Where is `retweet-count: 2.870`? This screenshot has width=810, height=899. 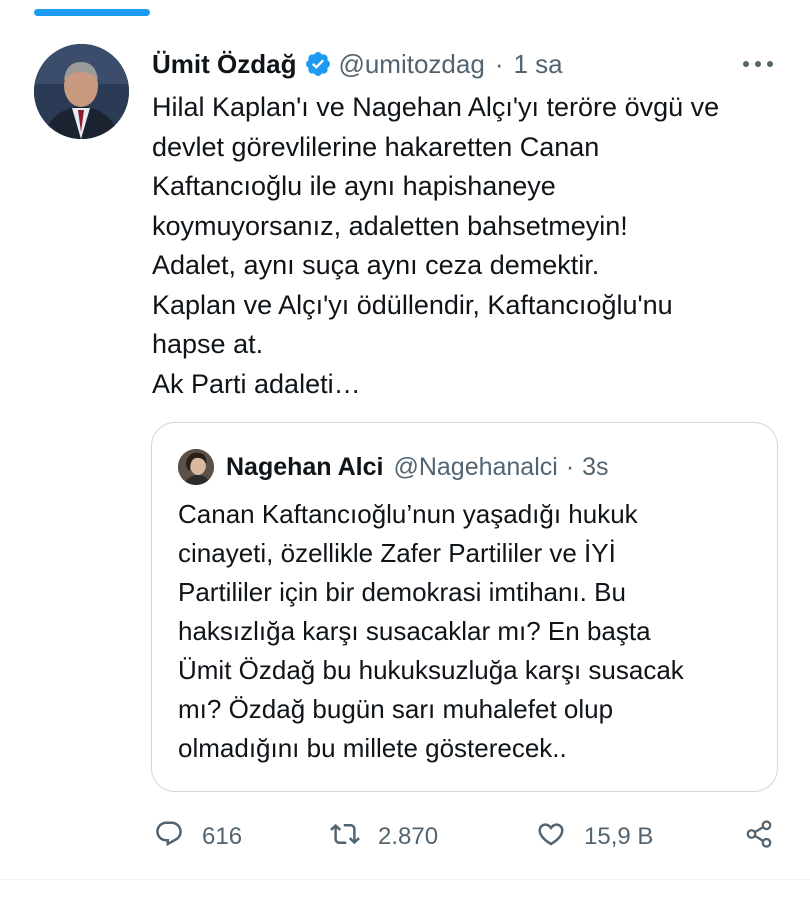 retweet-count: 2.870 is located at coordinates (408, 836).